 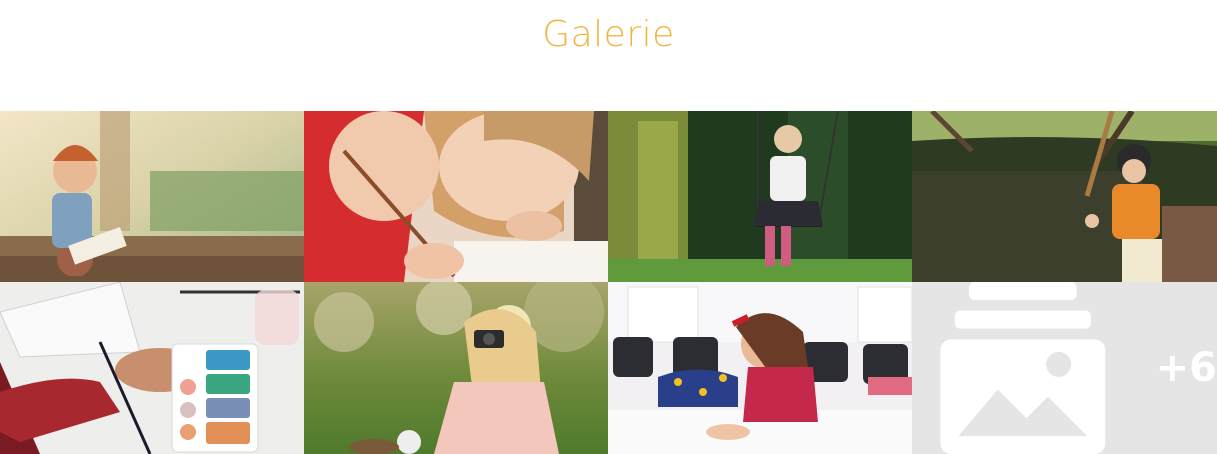 I want to click on photo-boy-baseball, so click(x=1064, y=196).